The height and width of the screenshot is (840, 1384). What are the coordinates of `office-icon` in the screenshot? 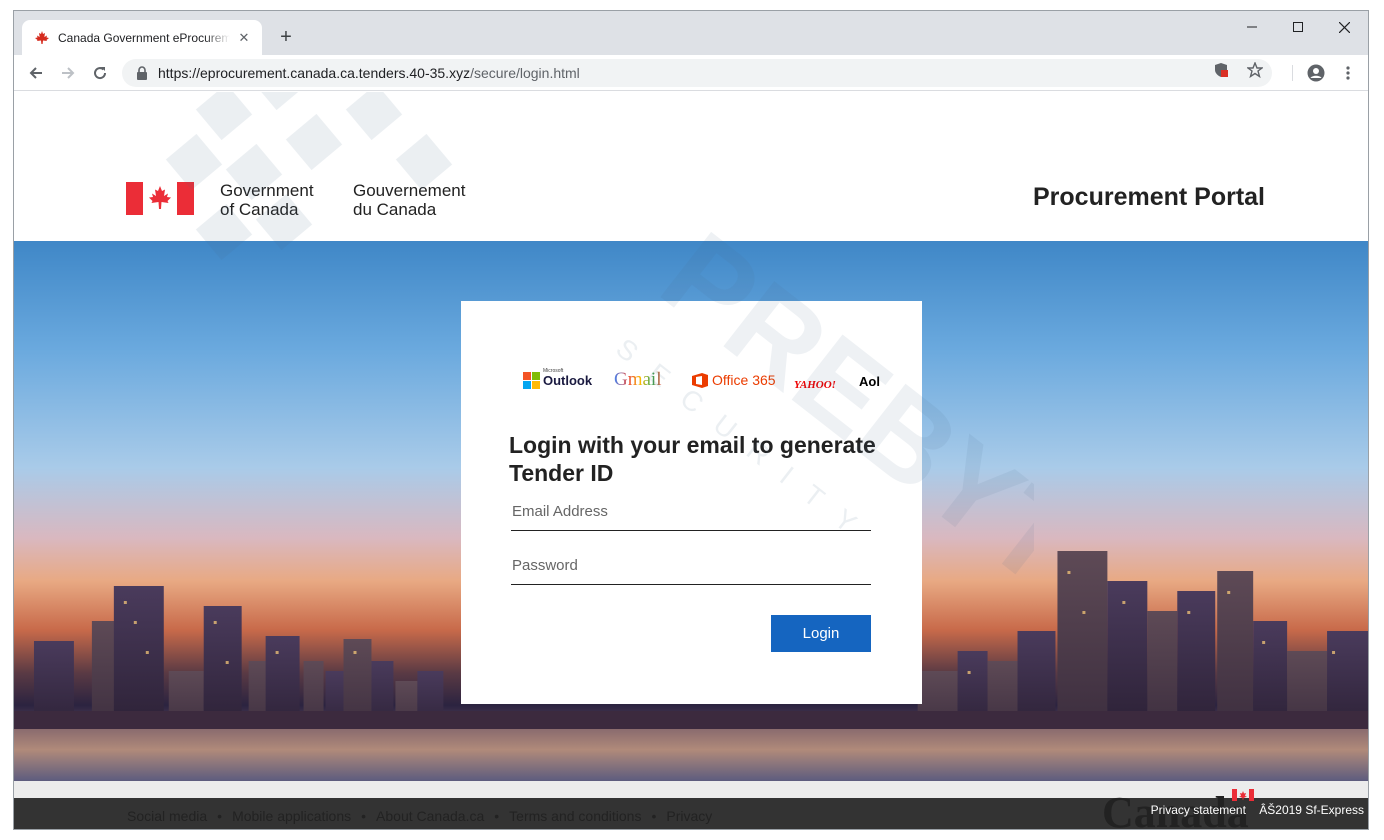 It's located at (700, 380).